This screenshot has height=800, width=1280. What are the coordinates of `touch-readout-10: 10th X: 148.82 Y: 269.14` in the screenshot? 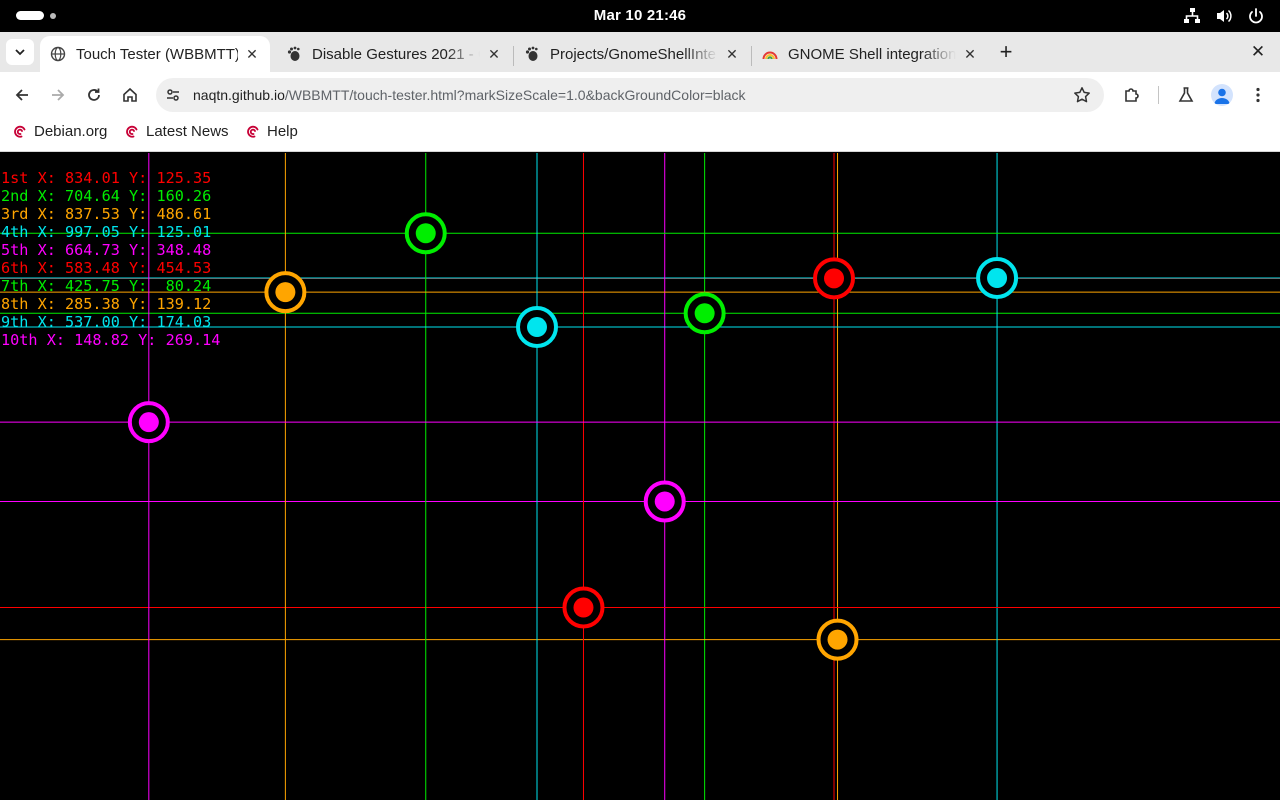 It's located at (111, 340).